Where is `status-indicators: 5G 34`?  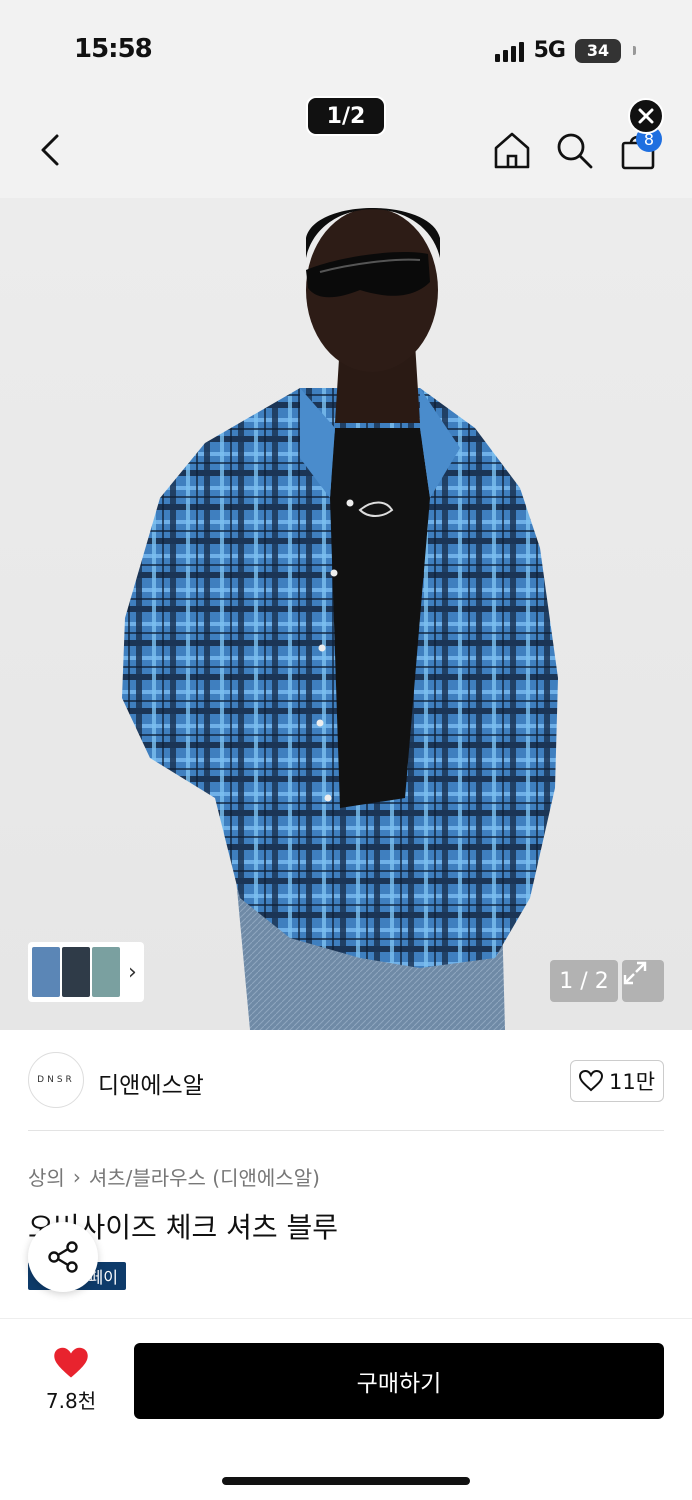 status-indicators: 5G 34 is located at coordinates (565, 50).